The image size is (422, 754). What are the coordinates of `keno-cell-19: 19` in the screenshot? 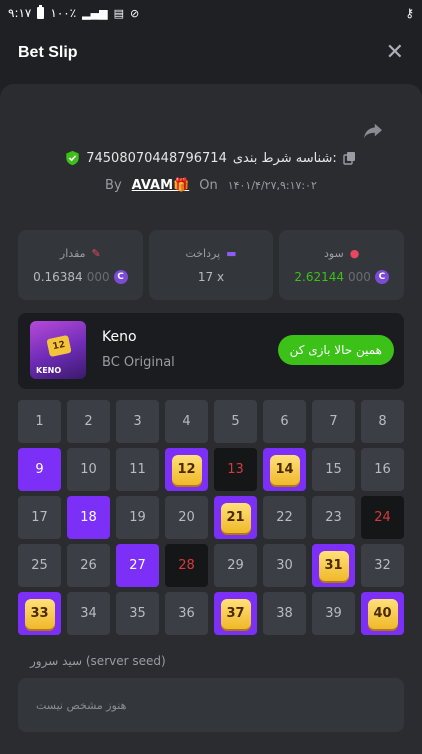 It's located at (137, 517).